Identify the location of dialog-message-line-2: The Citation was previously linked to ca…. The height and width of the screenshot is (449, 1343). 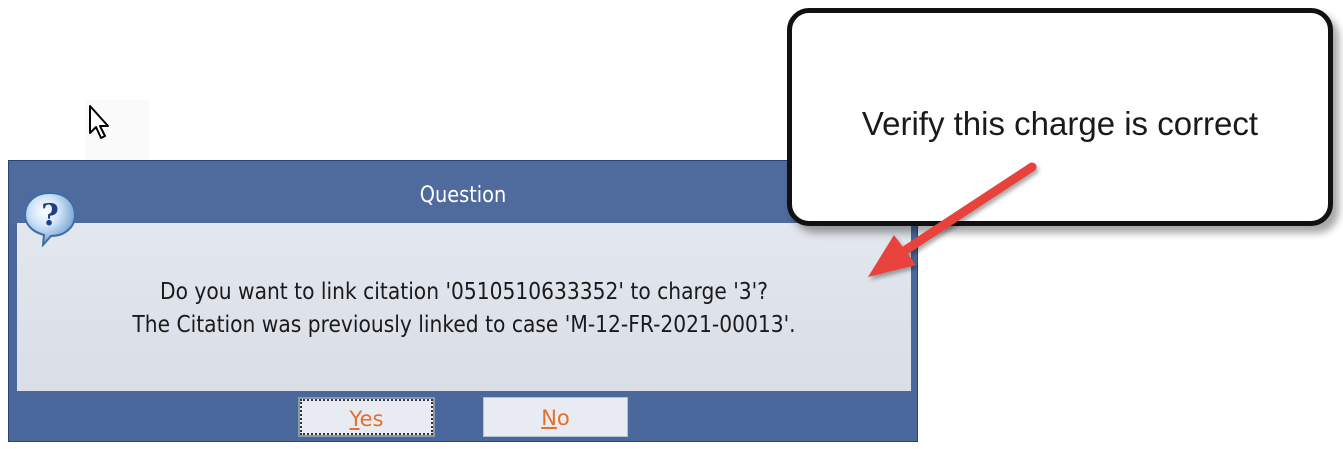
(464, 325).